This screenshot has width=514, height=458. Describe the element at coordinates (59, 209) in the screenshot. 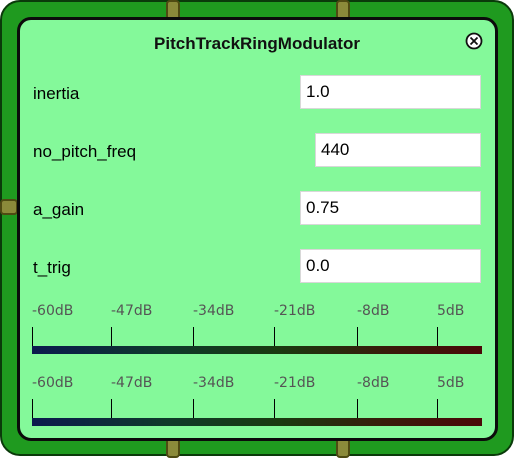

I see `param-label-a-gain: a_gain` at that location.